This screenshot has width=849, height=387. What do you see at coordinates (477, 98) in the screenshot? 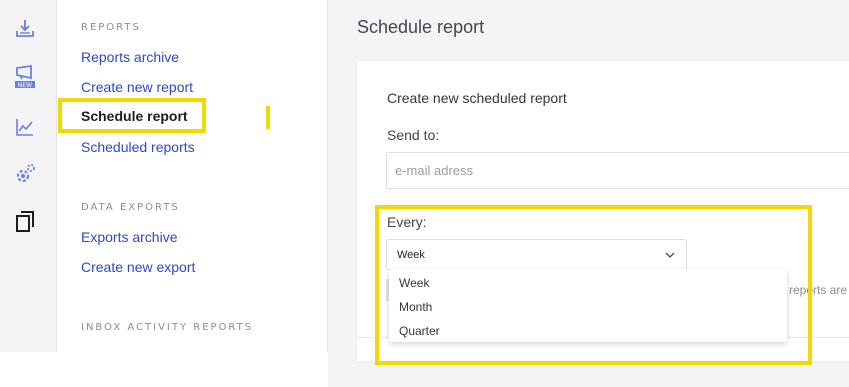
I see `card-title: Create new scheduled report` at bounding box center [477, 98].